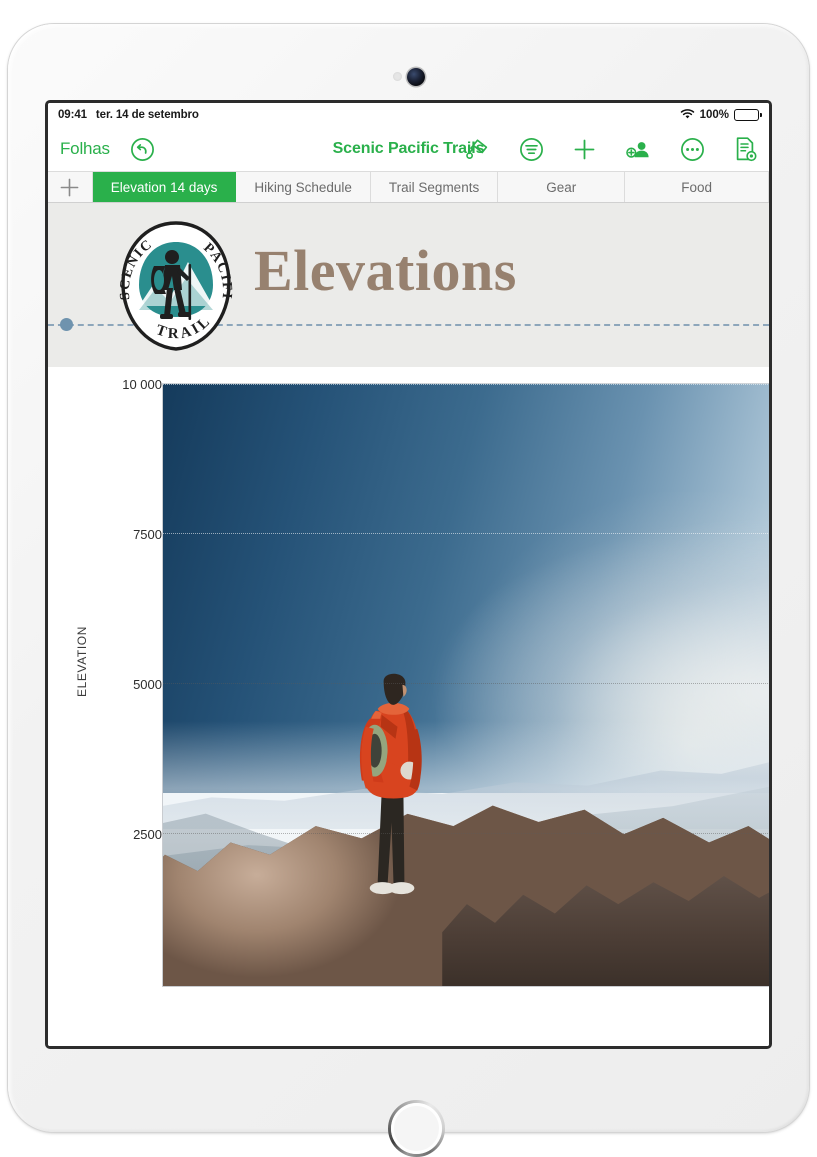 The image size is (817, 1157). I want to click on format-circle-icon, so click(531, 149).